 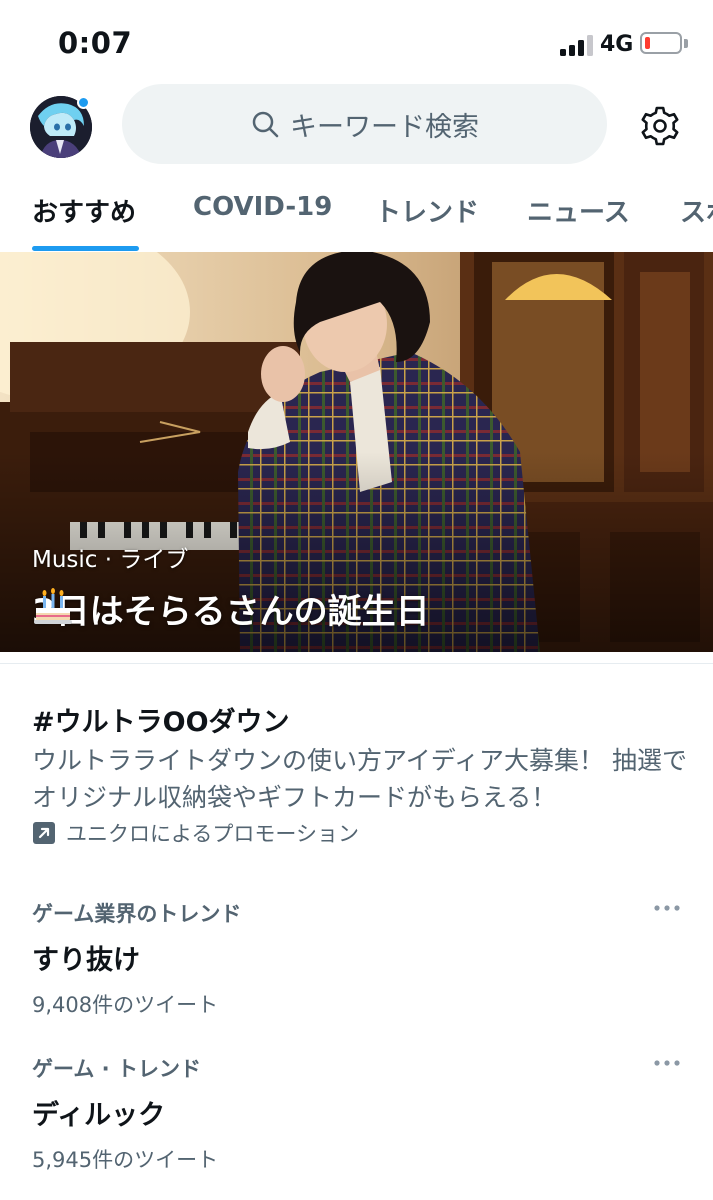 I want to click on gear-icon, so click(x=660, y=126).